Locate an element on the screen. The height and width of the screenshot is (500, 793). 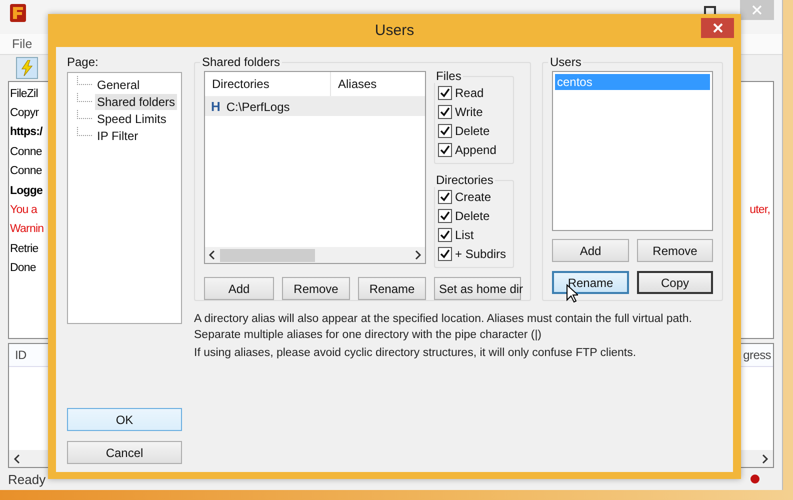
folder-button: Rename is located at coordinates (392, 288).